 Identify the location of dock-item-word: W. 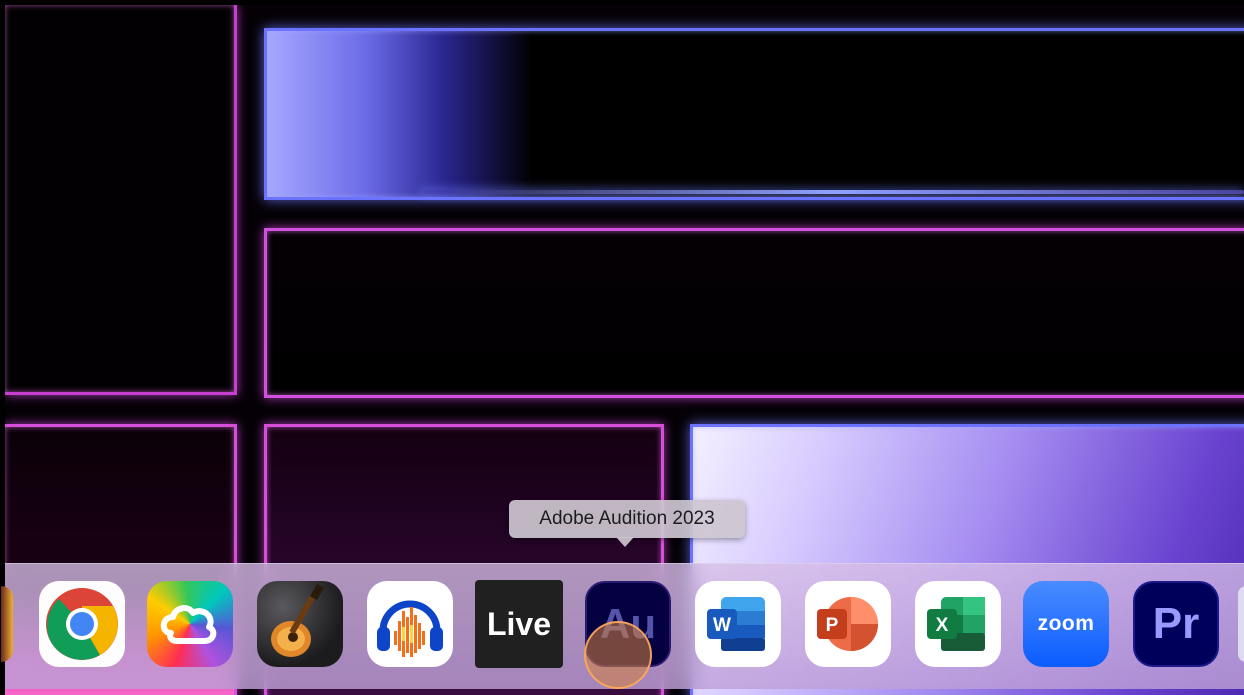
(738, 624).